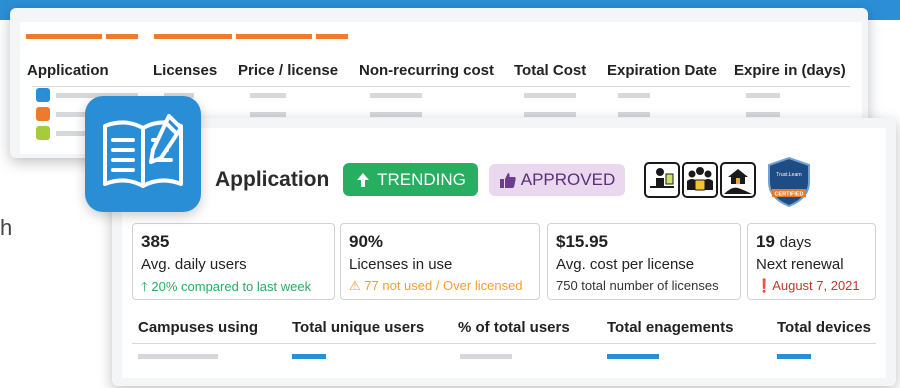 Image resolution: width=900 pixels, height=388 pixels. What do you see at coordinates (194, 264) in the screenshot?
I see `stat-label: Avg. daily users` at bounding box center [194, 264].